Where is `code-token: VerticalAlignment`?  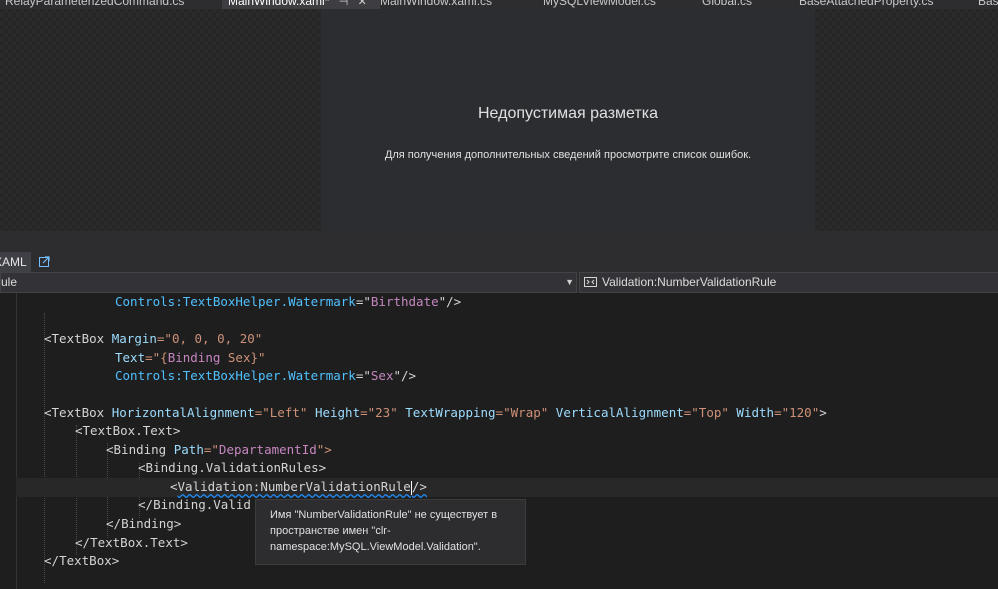
code-token: VerticalAlignment is located at coordinates (616, 412).